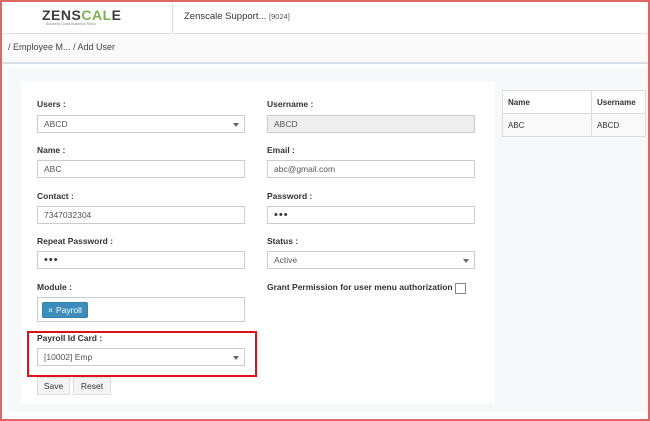 The image size is (650, 421). Describe the element at coordinates (141, 124) in the screenshot. I see `users-select: ABCD` at that location.